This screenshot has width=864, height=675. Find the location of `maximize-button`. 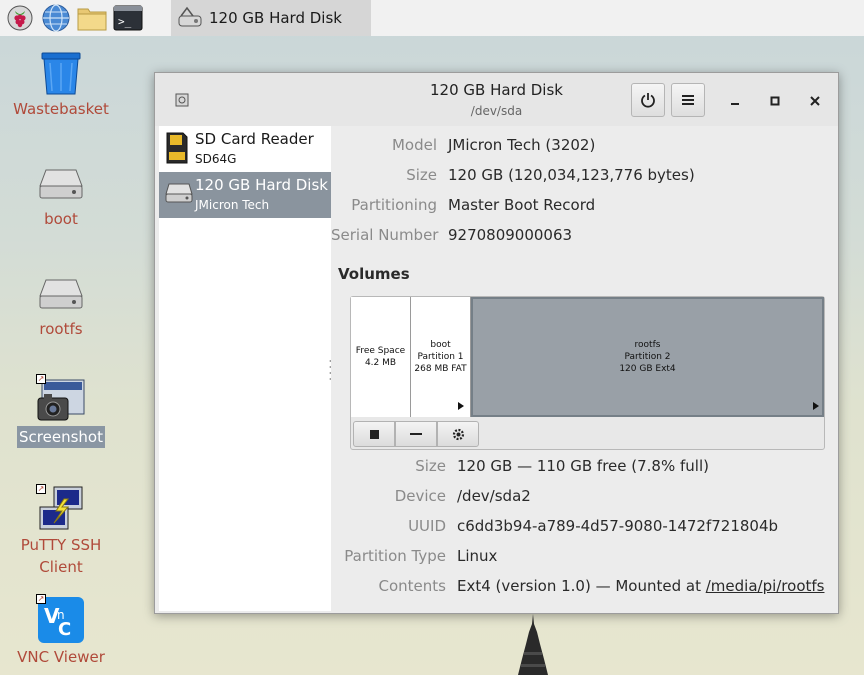

maximize-button is located at coordinates (775, 101).